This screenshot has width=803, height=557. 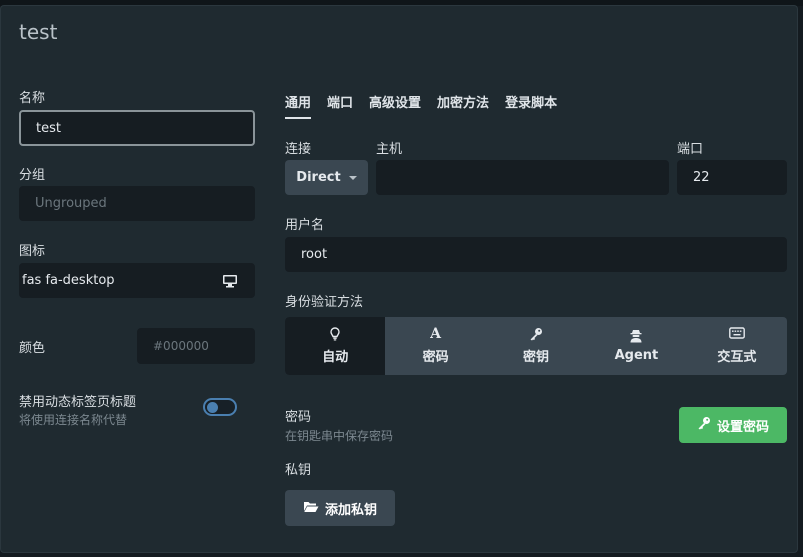 I want to click on auth-auto-option: 自动, so click(x=335, y=346).